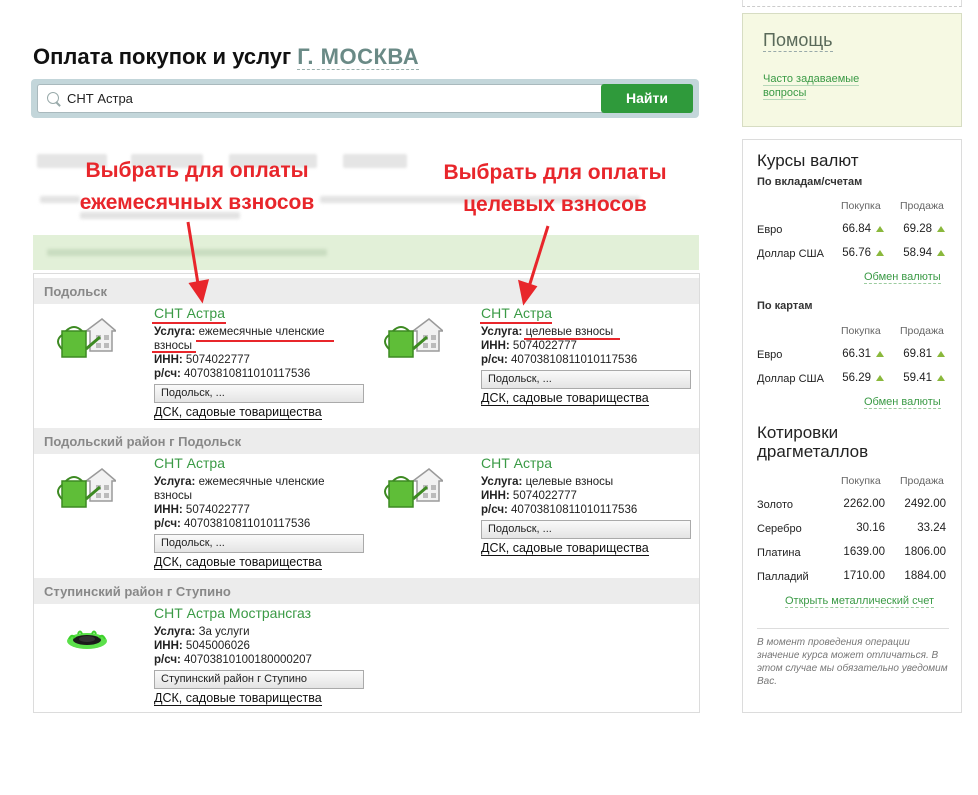 This screenshot has height=795, width=978. Describe the element at coordinates (358, 57) in the screenshot. I see `city-selector: Г. МОСКВА` at that location.